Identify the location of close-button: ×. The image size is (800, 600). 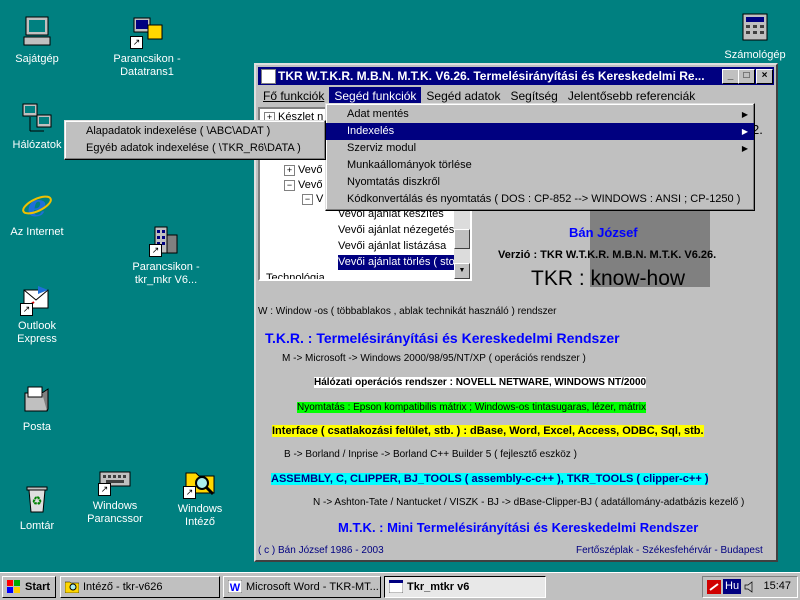
(764, 76).